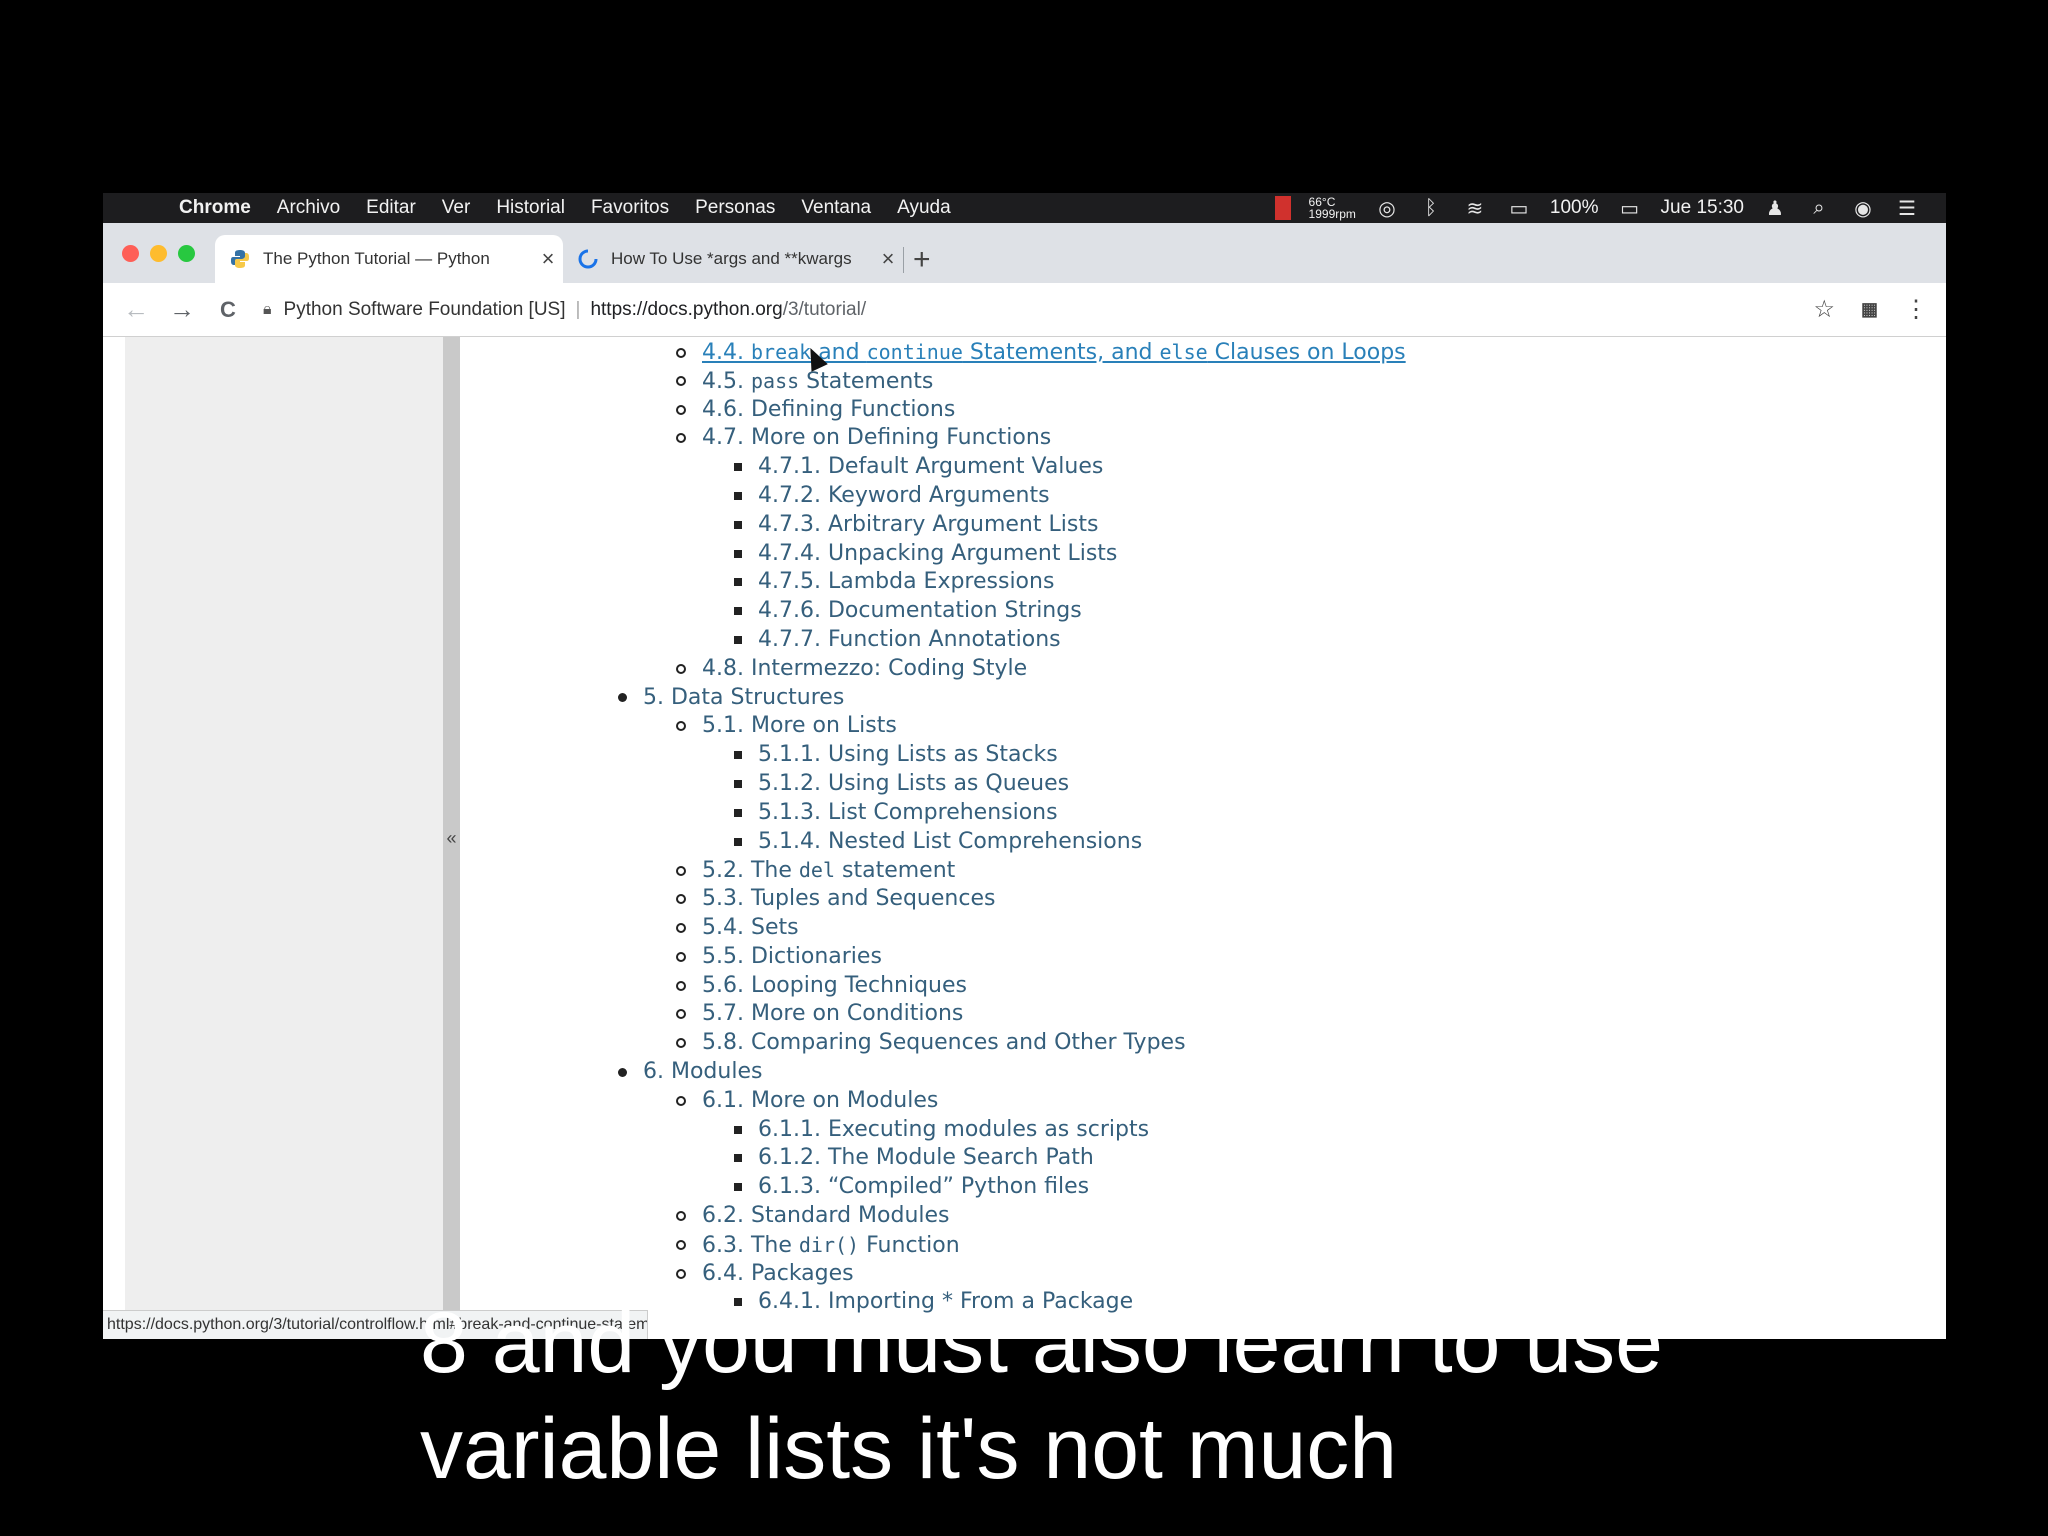 This screenshot has height=1536, width=2048. Describe the element at coordinates (1907, 208) in the screenshot. I see `notification-center-icon: ☰` at that location.